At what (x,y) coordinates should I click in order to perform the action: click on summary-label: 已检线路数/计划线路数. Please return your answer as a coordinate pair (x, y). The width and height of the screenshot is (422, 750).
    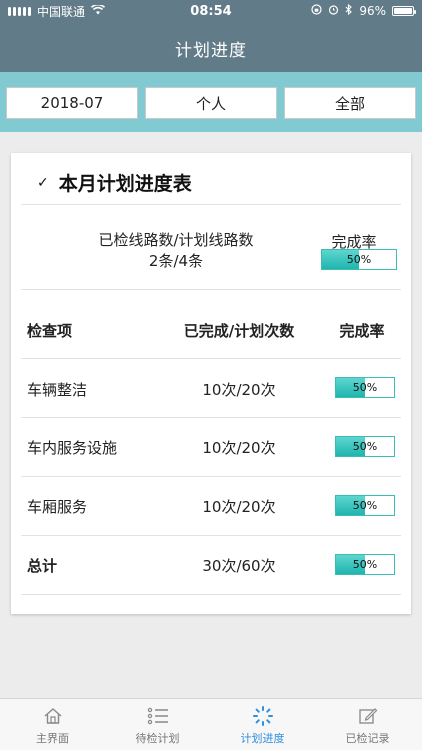
    Looking at the image, I should click on (176, 240).